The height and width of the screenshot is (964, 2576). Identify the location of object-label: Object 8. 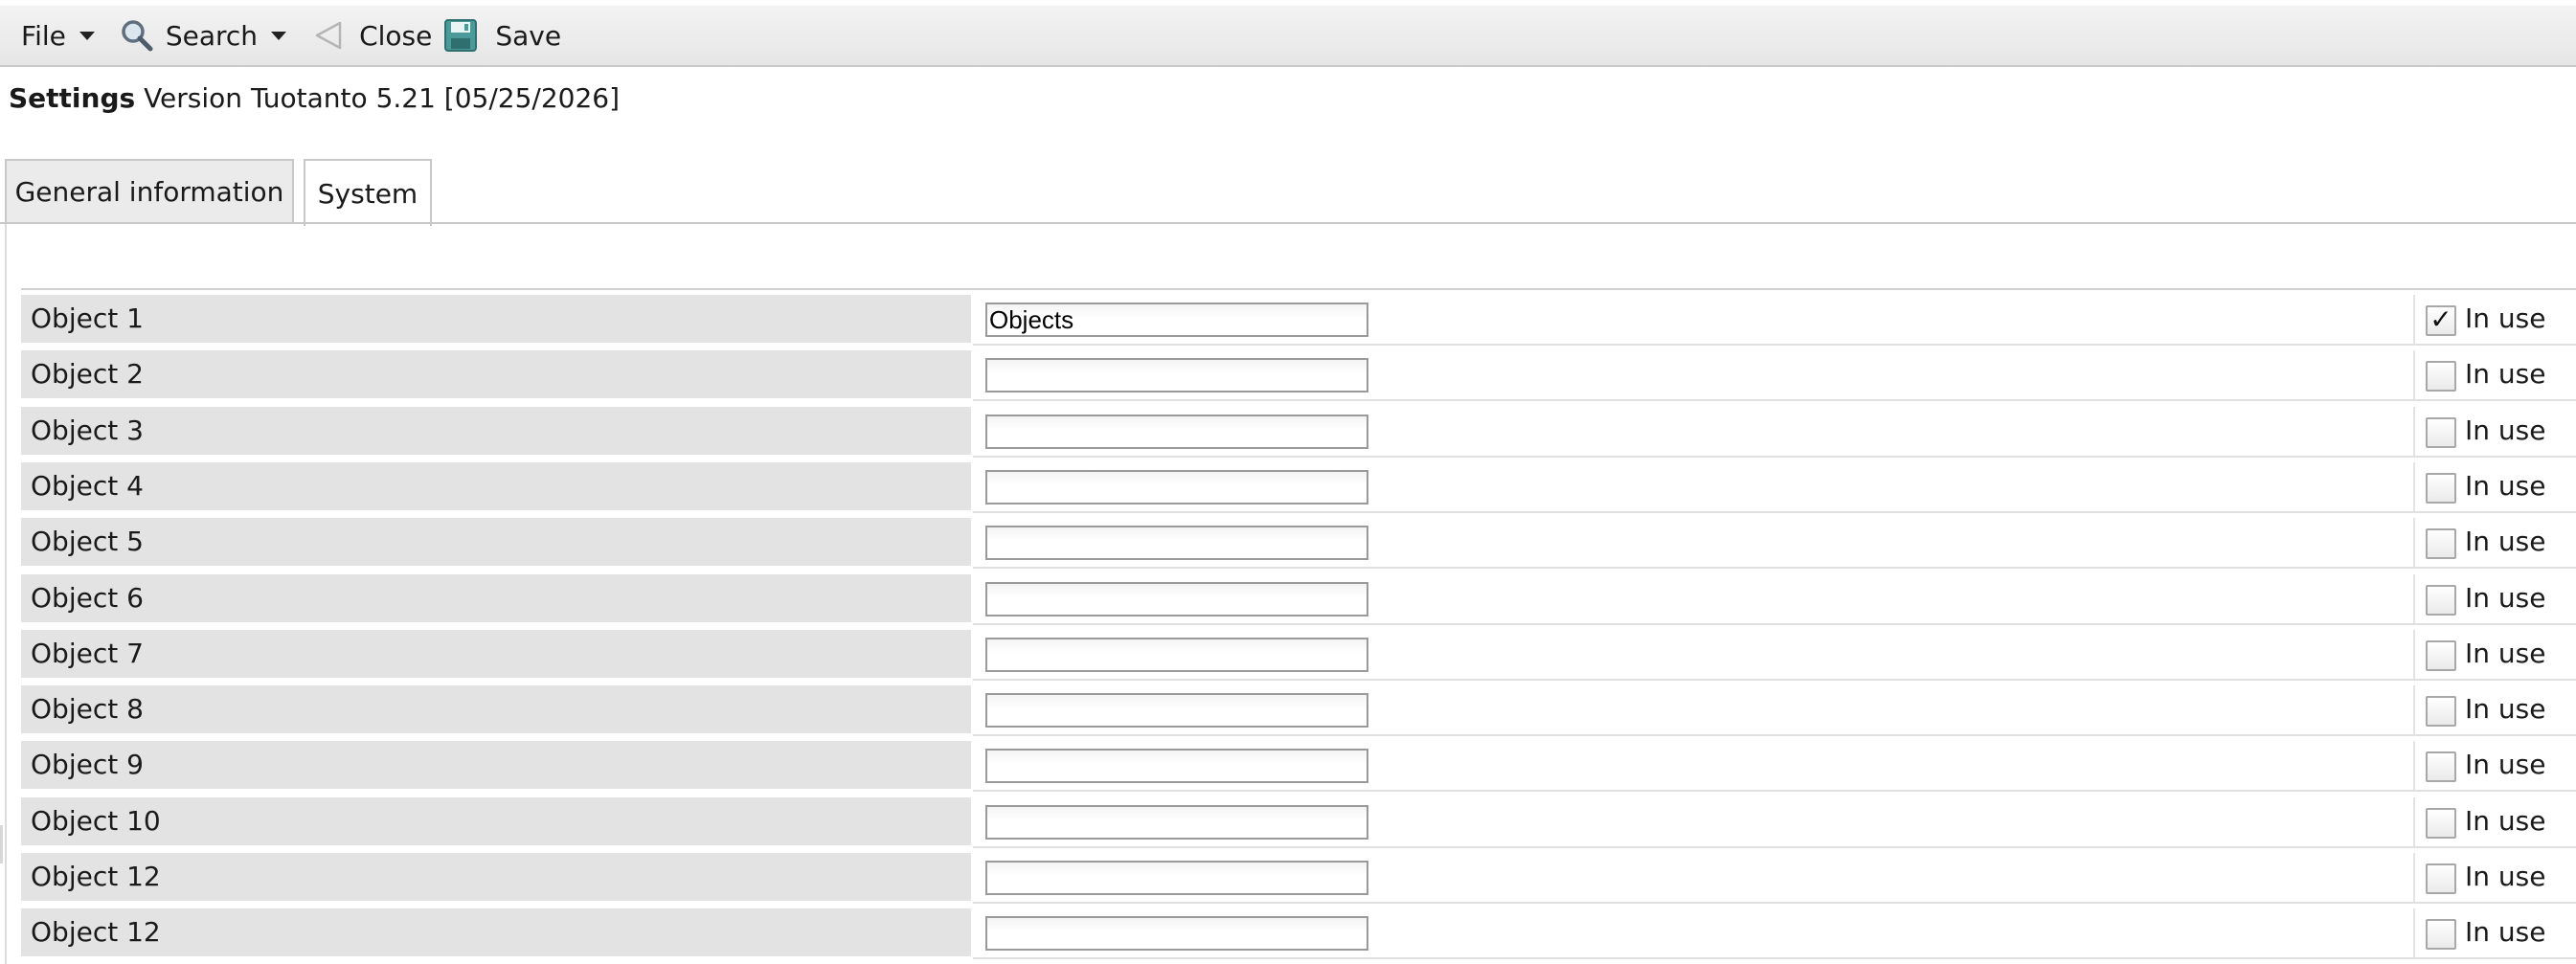
(496, 709).